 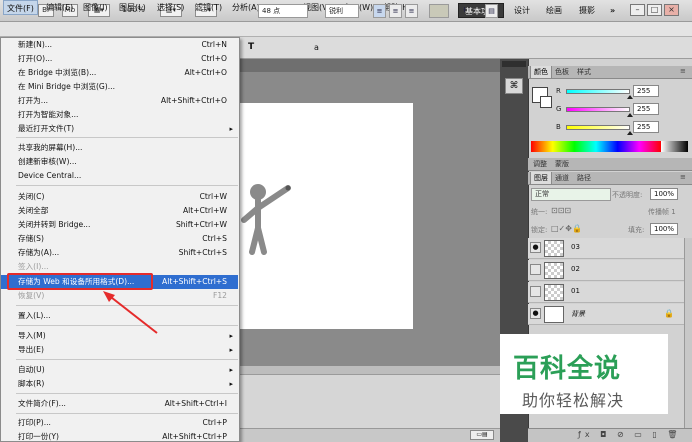 I want to click on channel-r-value: 255, so click(x=646, y=91).